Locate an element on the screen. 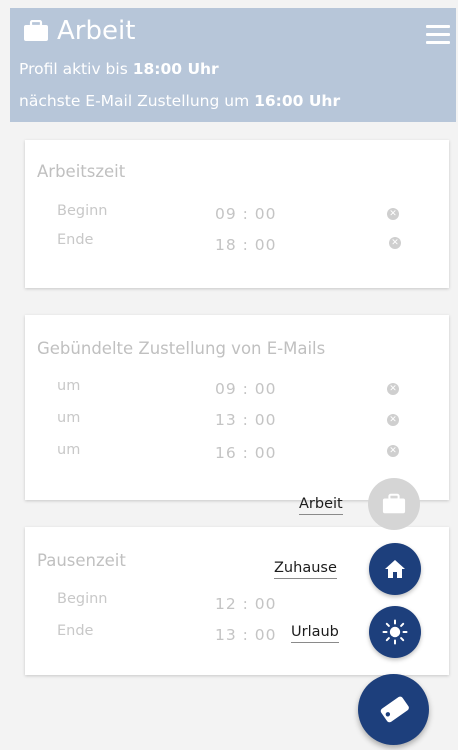 The height and width of the screenshot is (750, 458). break-end-label: Ende is located at coordinates (75, 631).